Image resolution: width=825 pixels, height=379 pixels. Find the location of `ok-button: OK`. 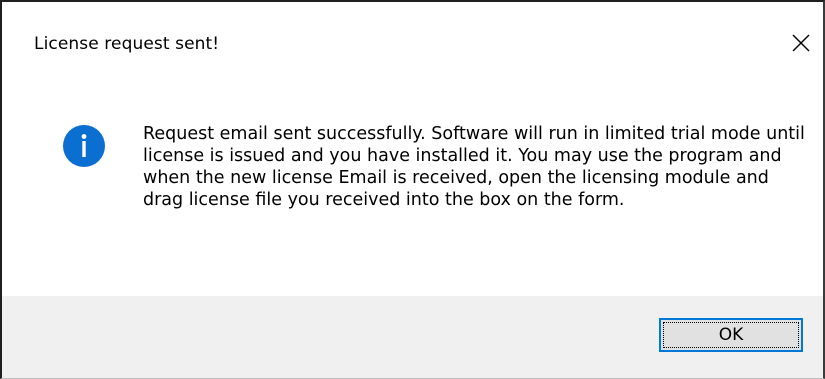

ok-button: OK is located at coordinates (731, 335).